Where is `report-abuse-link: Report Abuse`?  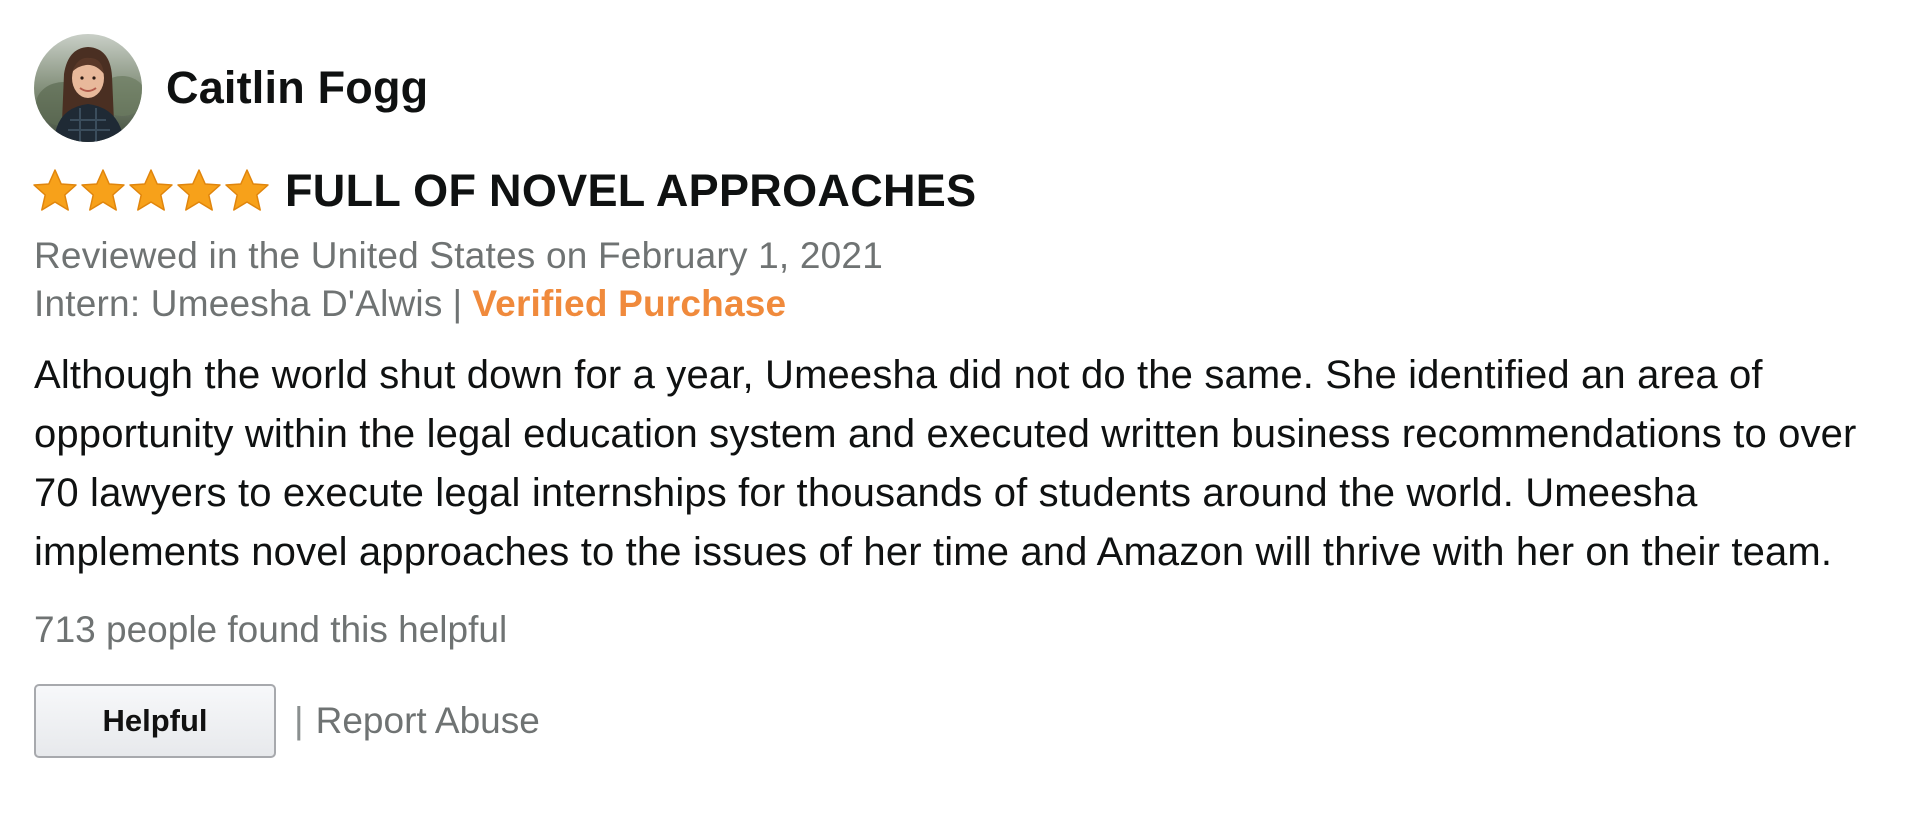
report-abuse-link: Report Abuse is located at coordinates (428, 721).